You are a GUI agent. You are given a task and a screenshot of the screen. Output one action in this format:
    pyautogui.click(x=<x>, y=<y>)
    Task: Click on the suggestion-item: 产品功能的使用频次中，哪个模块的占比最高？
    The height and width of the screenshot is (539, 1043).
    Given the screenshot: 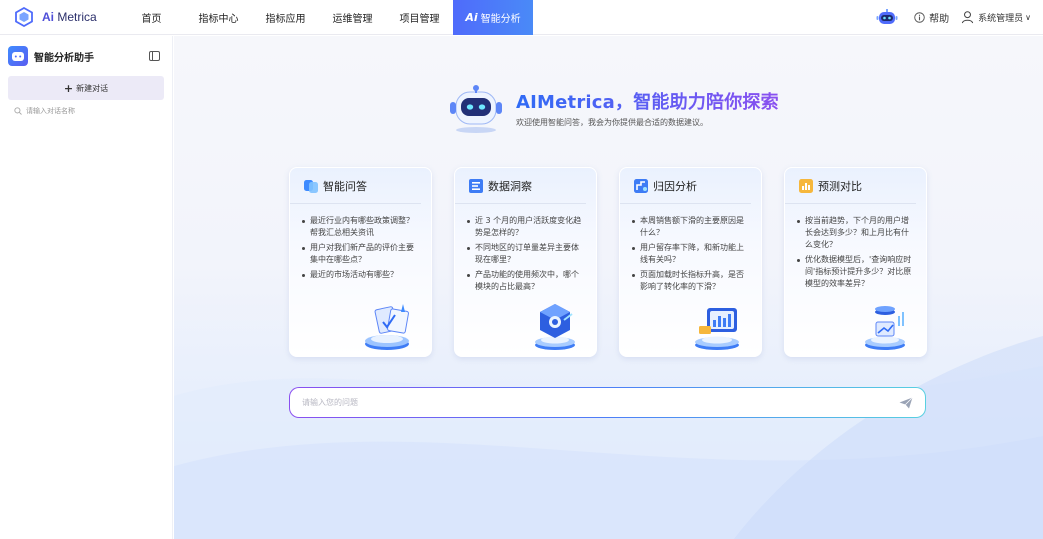 What is the action you would take?
    pyautogui.click(x=525, y=281)
    